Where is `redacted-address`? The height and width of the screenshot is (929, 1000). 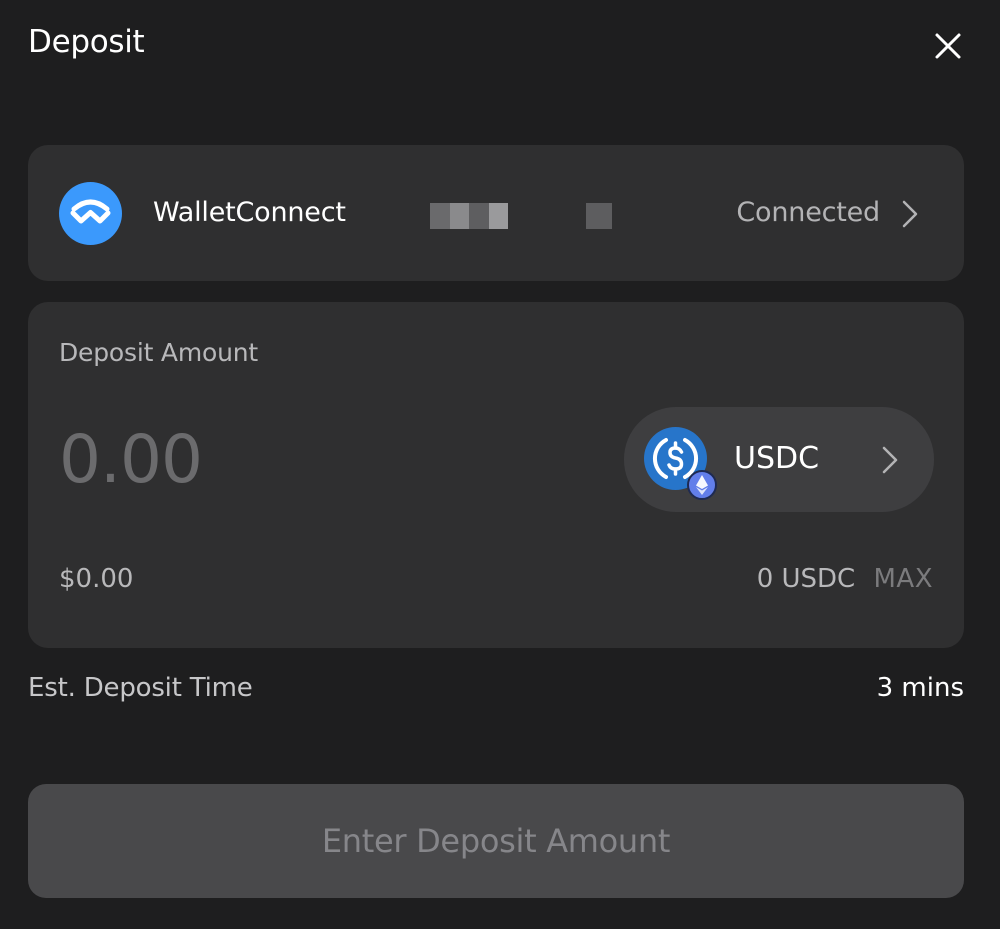 redacted-address is located at coordinates (469, 216).